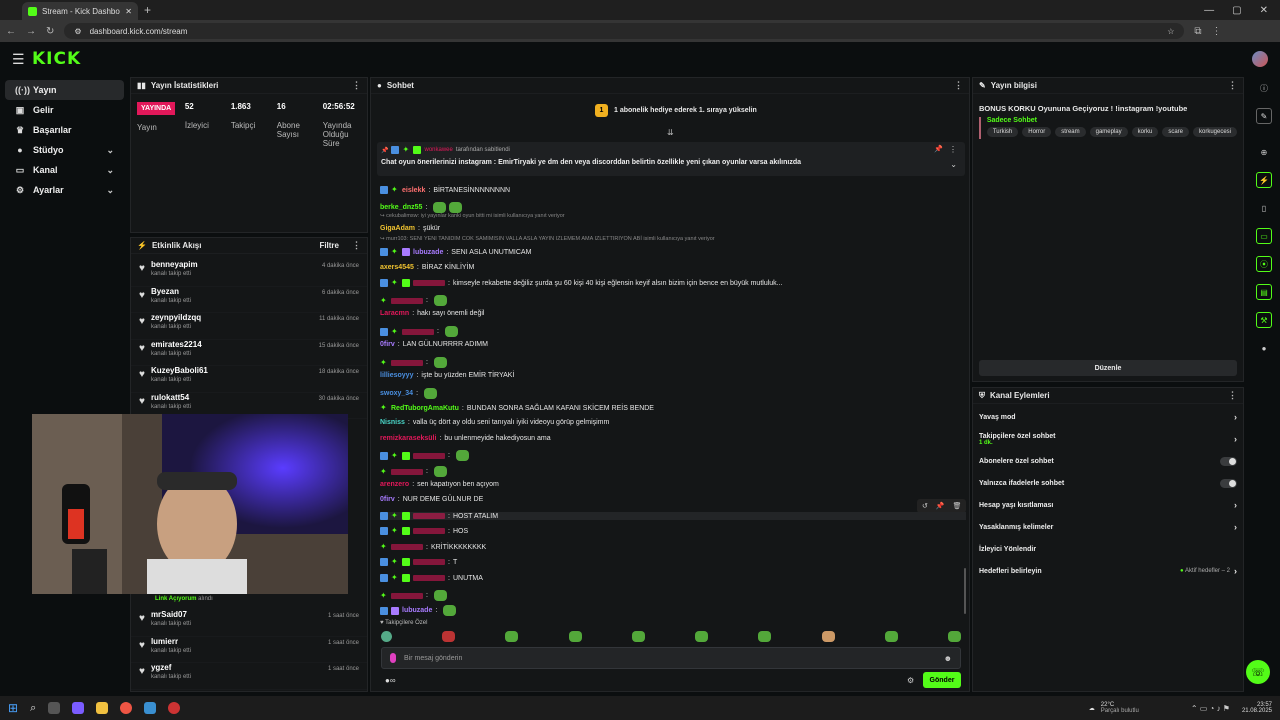 This screenshot has height=720, width=1280. What do you see at coordinates (1228, 483) in the screenshot?
I see `emote-chat-toggle` at bounding box center [1228, 483].